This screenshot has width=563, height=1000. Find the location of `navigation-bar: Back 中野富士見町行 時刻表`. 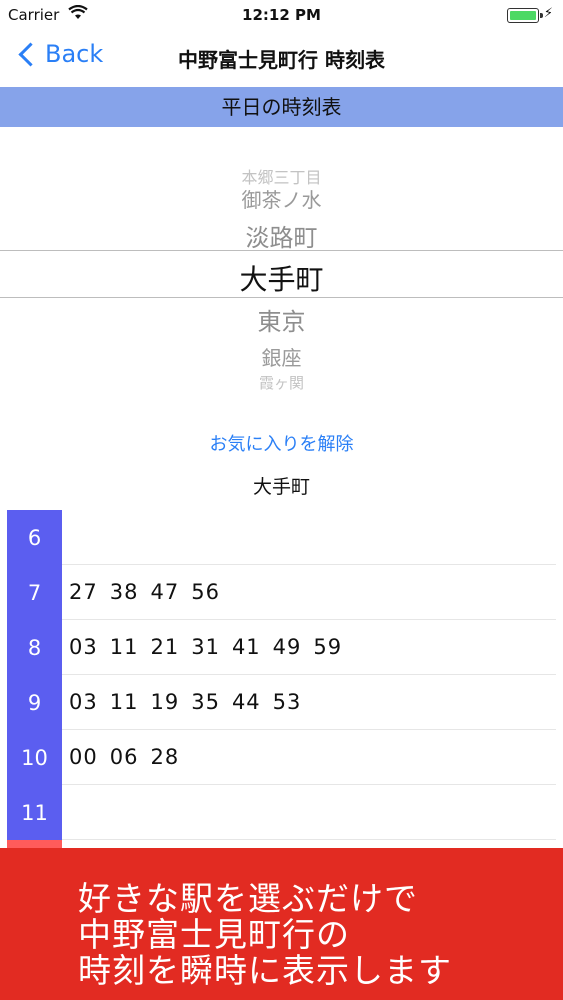

navigation-bar: Back 中野富士見町行 時刻表 is located at coordinates (281, 58).